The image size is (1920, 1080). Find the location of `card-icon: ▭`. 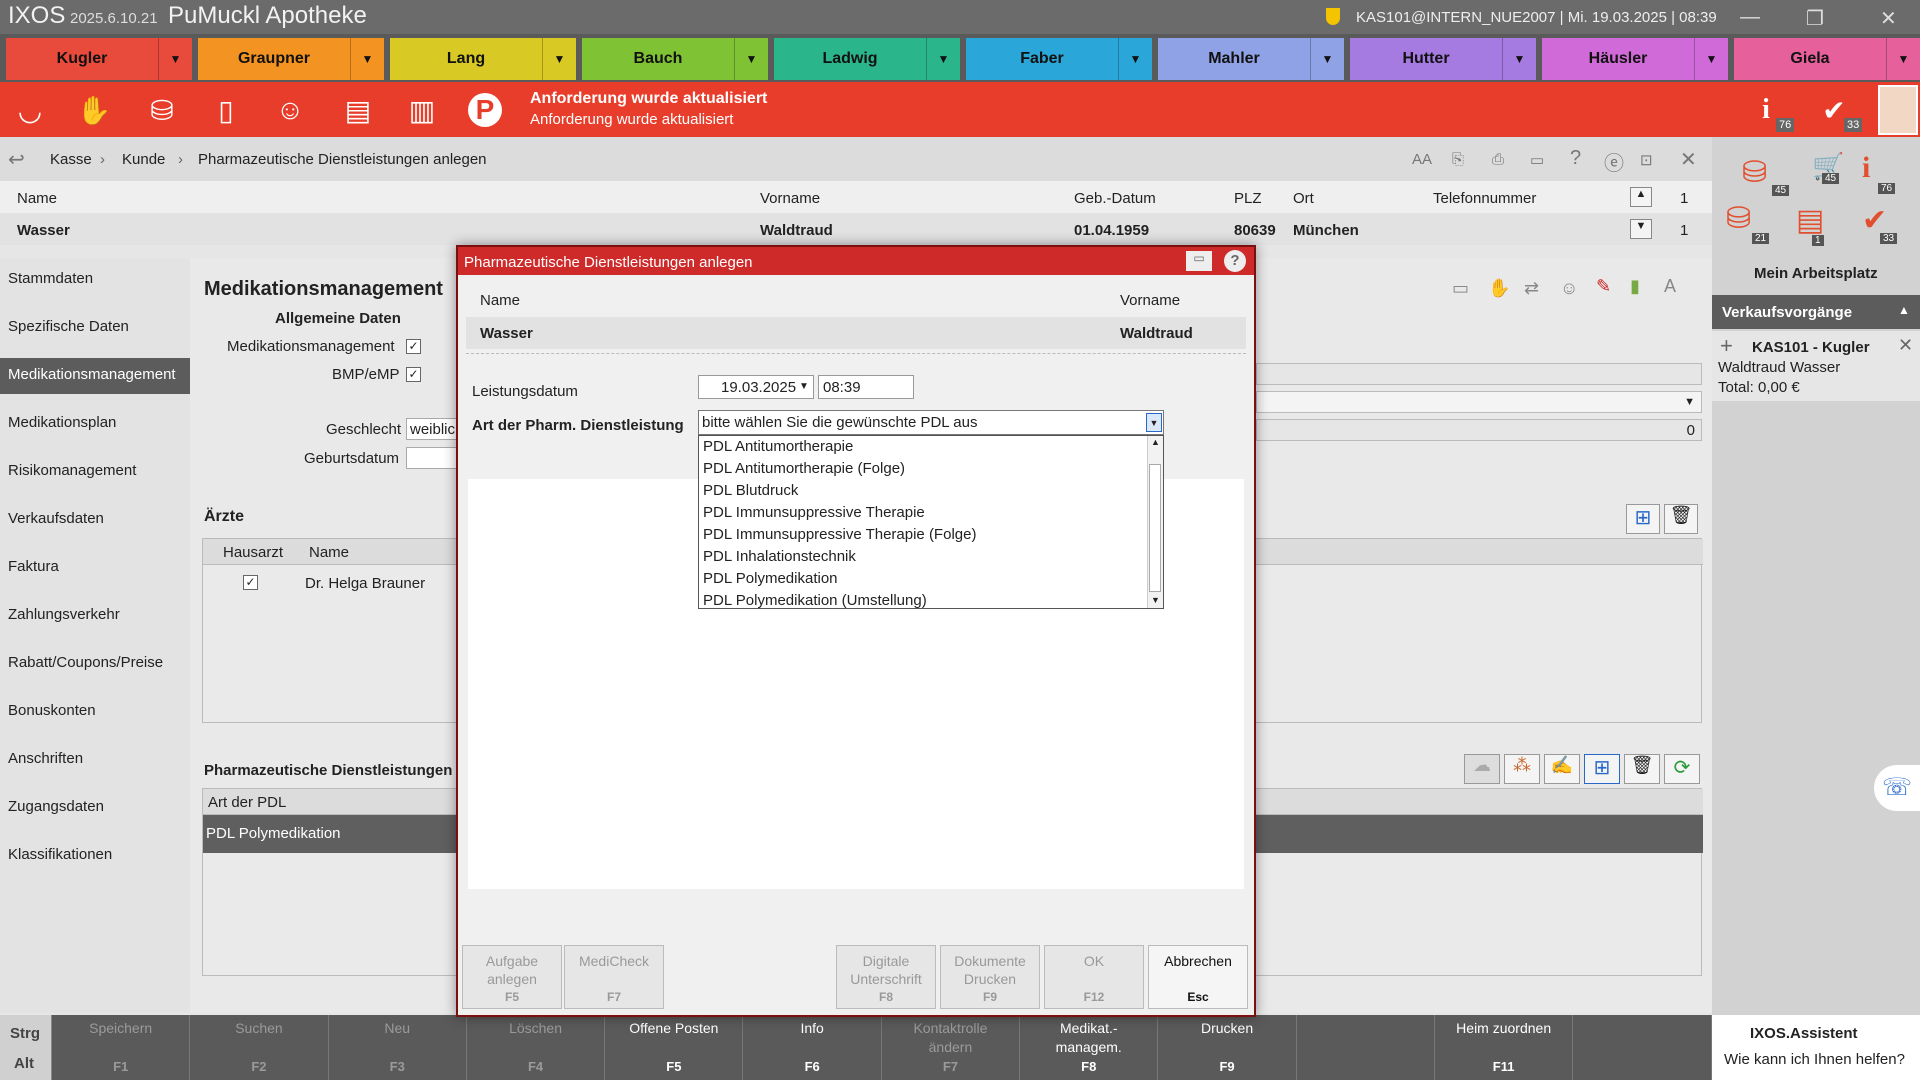

card-icon: ▭ is located at coordinates (1460, 288).